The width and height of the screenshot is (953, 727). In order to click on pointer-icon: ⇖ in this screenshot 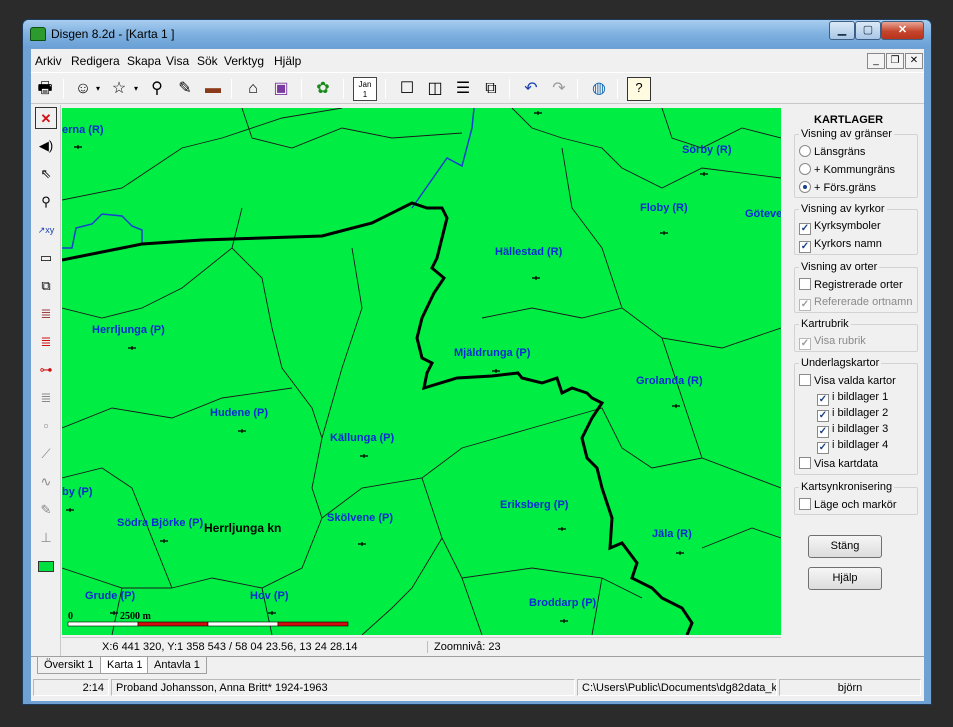, I will do `click(46, 174)`.